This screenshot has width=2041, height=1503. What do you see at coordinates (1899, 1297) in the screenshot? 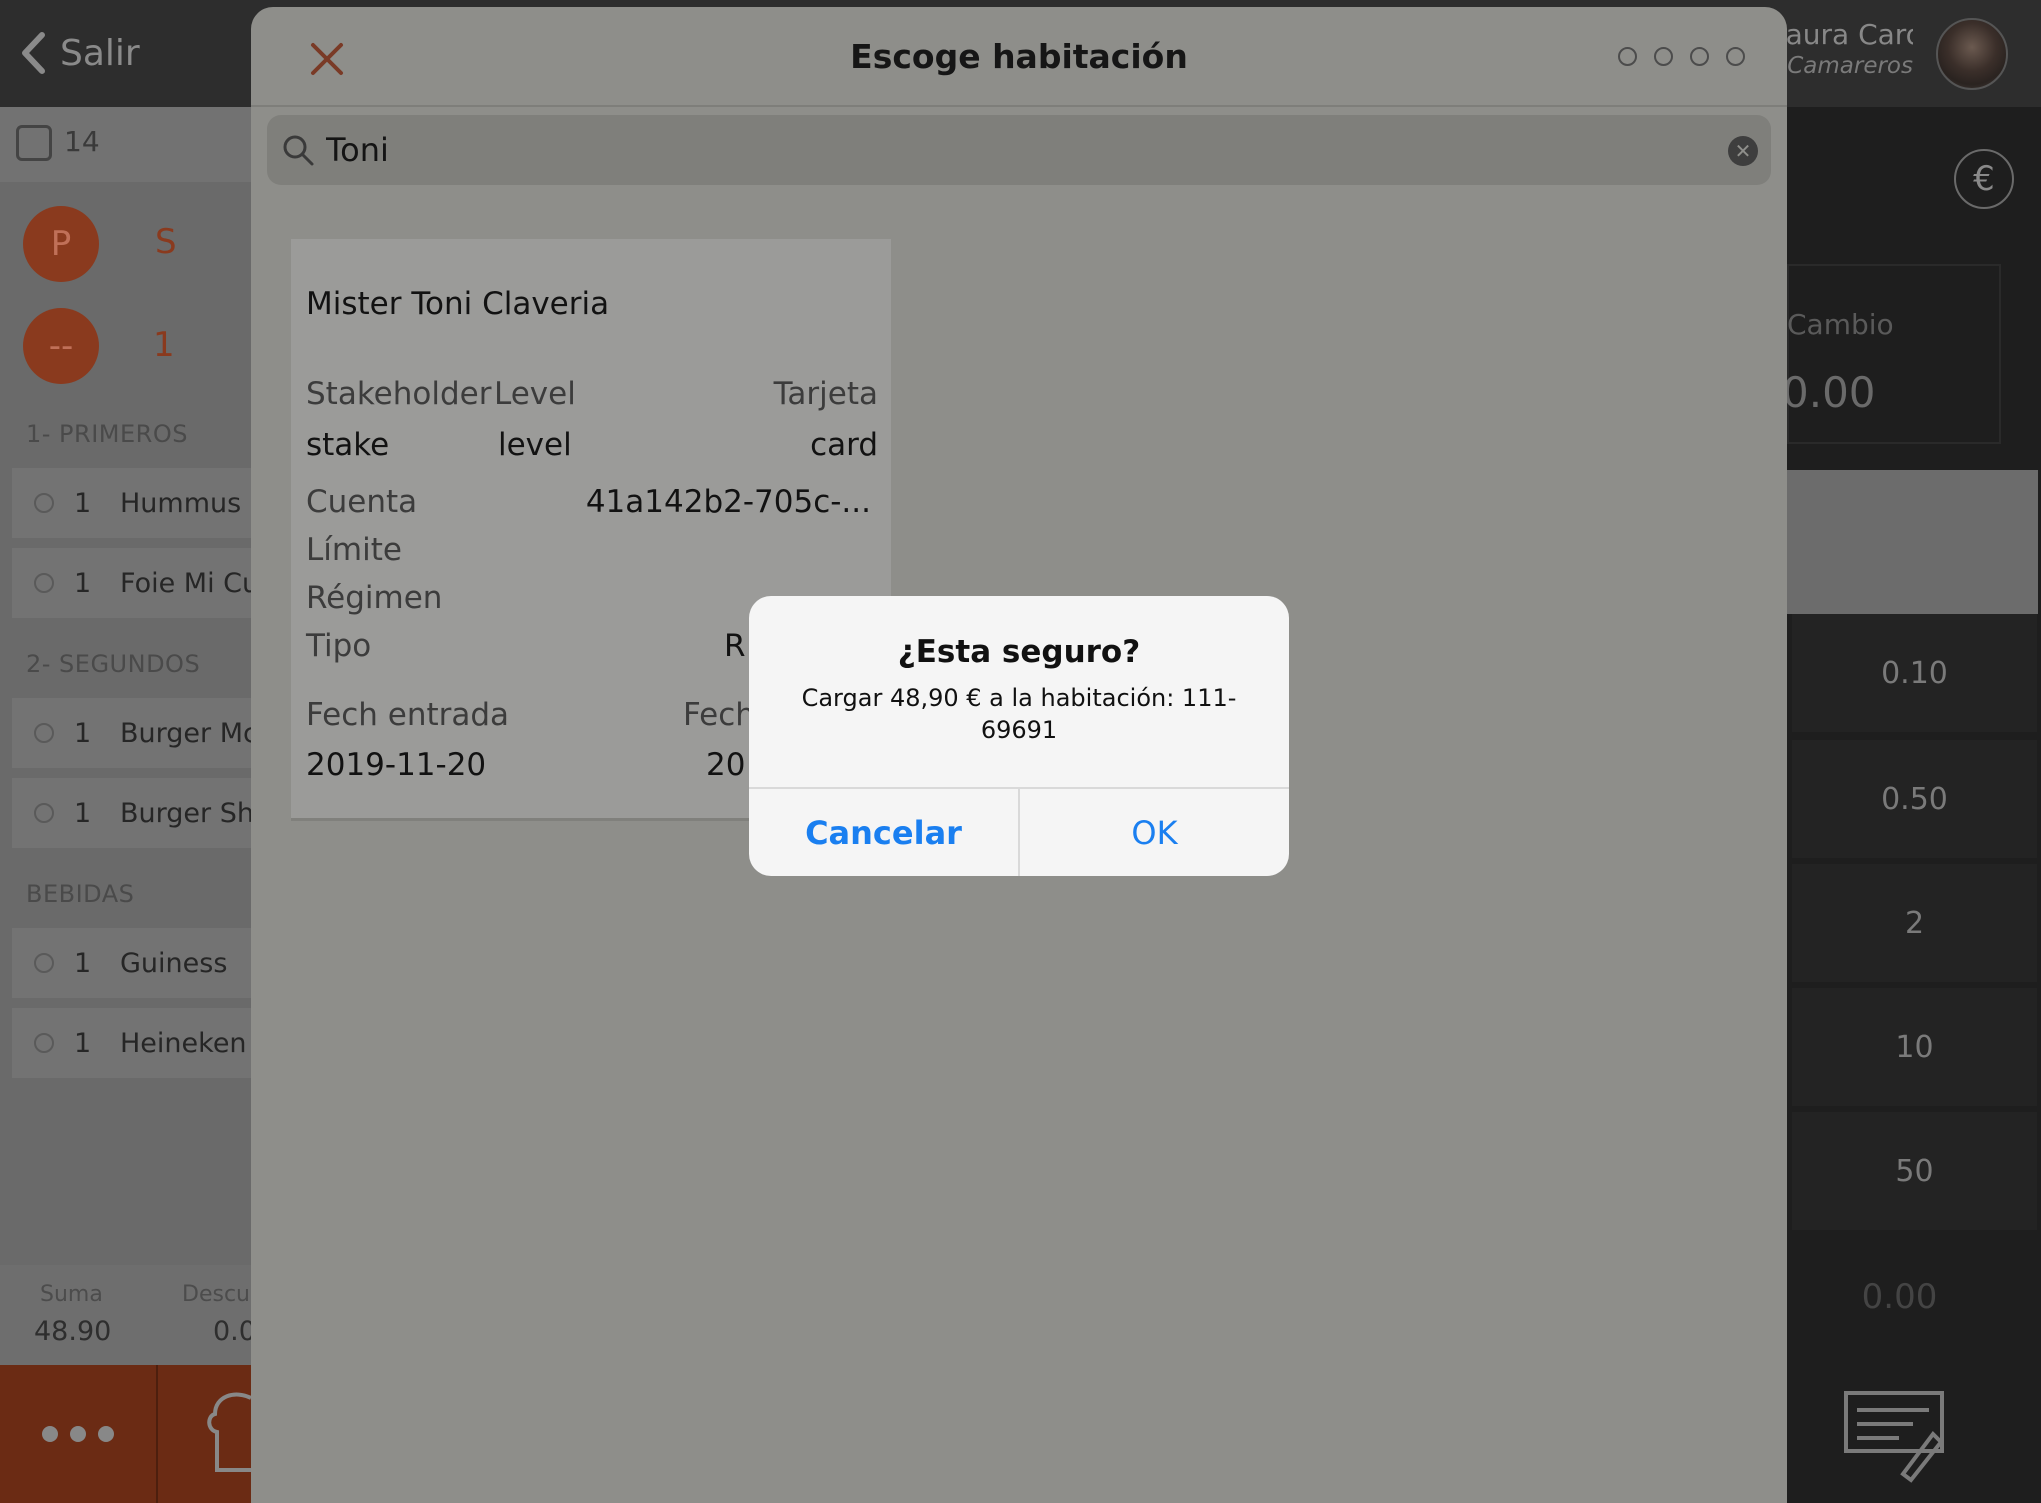
I see `amount-total: 0.00` at bounding box center [1899, 1297].